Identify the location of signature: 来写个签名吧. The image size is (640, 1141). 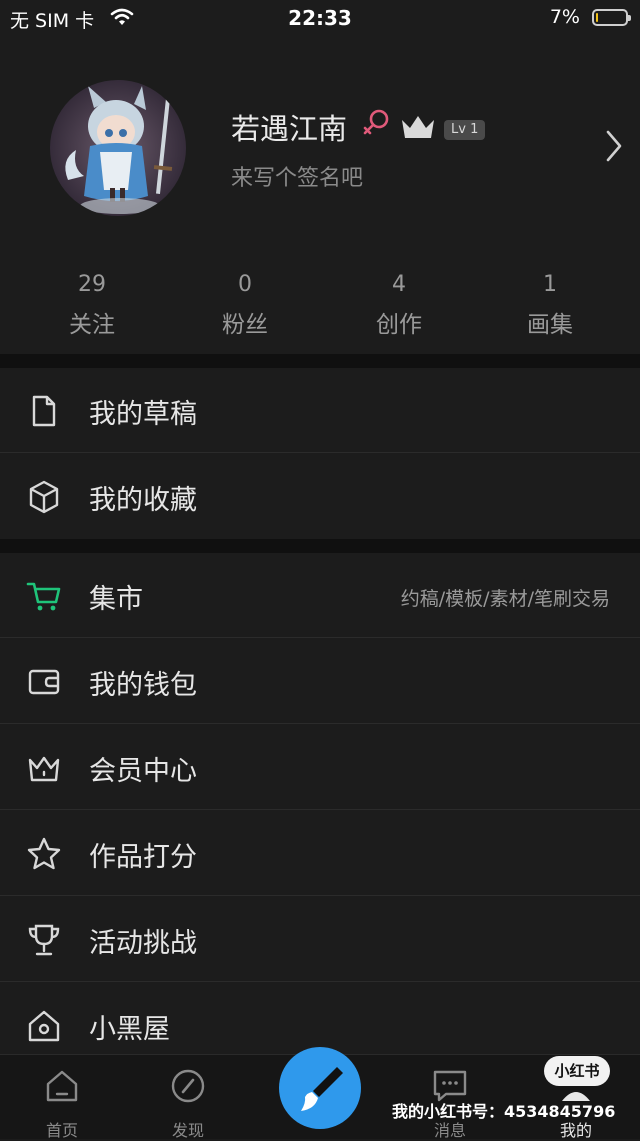
(297, 176).